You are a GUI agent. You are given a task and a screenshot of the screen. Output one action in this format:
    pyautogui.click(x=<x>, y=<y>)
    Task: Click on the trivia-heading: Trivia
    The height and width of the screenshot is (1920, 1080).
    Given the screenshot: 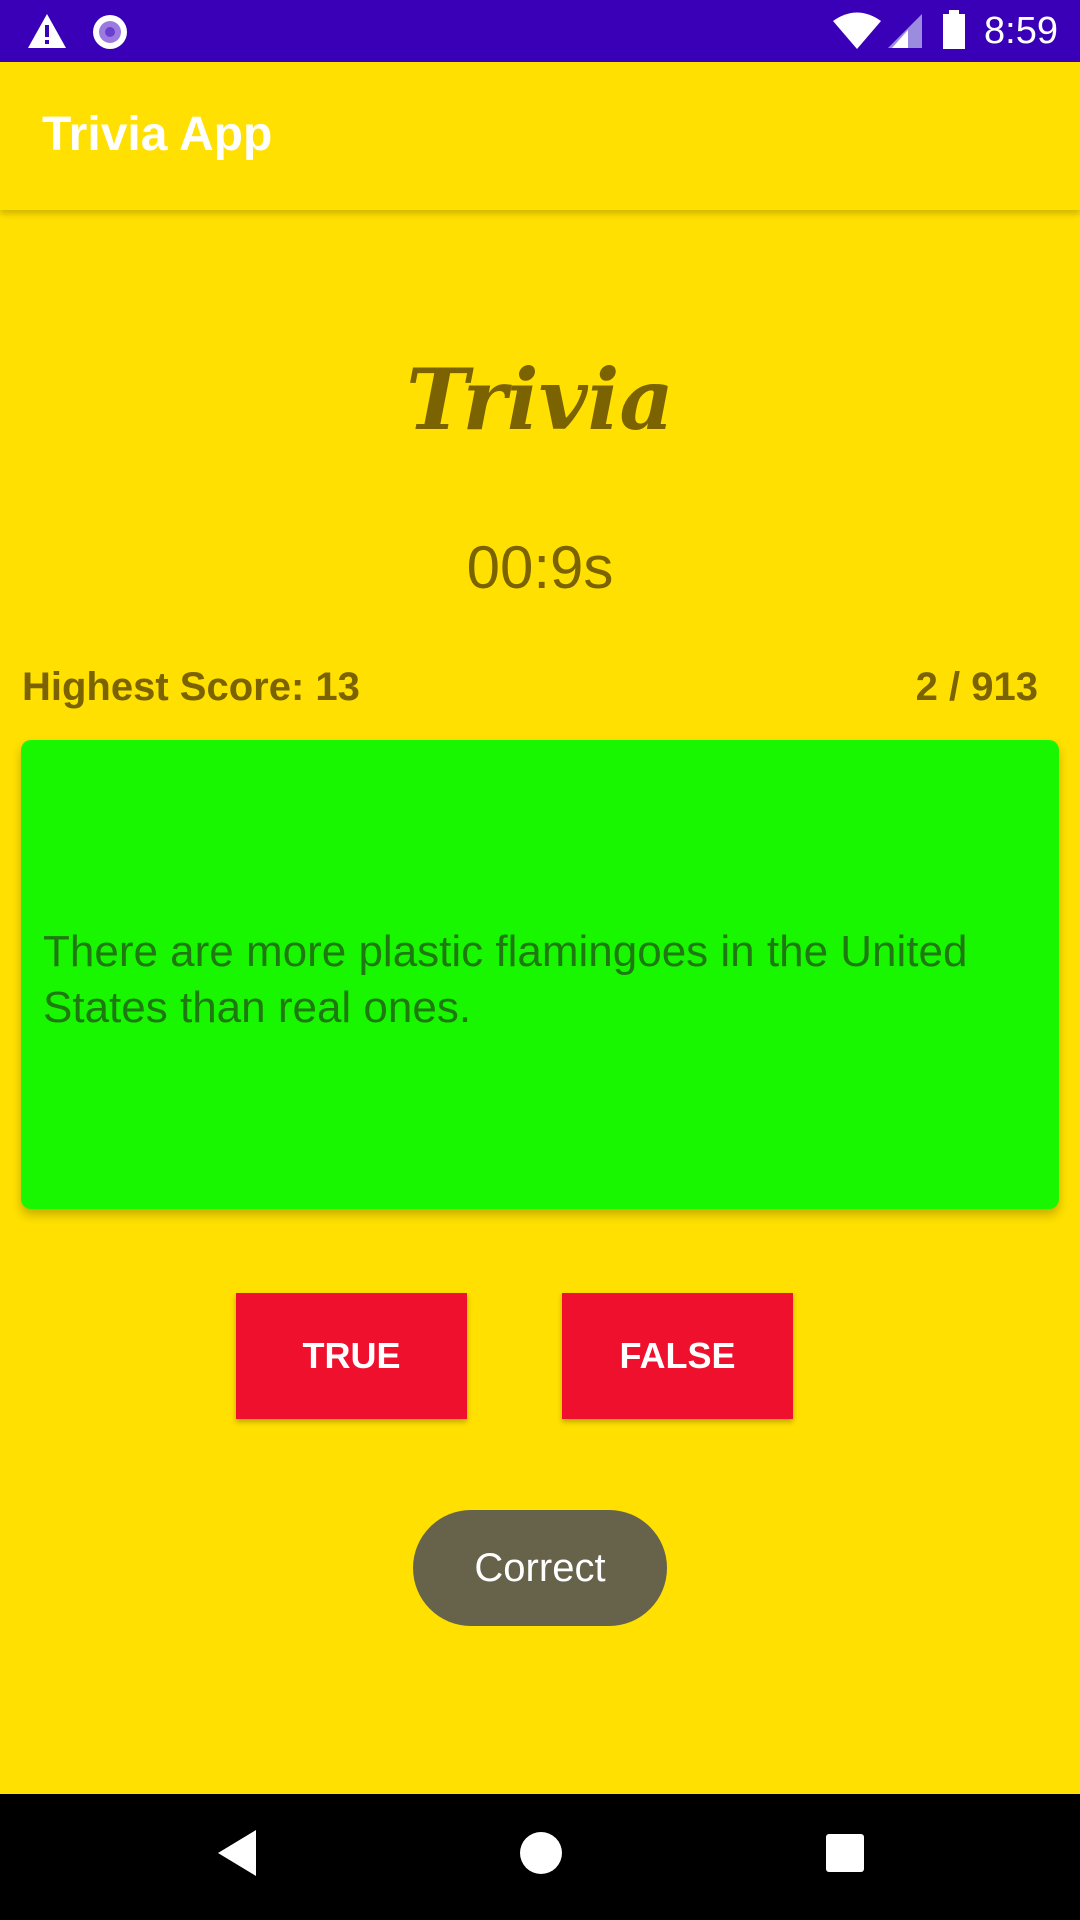 What is the action you would take?
    pyautogui.click(x=540, y=399)
    